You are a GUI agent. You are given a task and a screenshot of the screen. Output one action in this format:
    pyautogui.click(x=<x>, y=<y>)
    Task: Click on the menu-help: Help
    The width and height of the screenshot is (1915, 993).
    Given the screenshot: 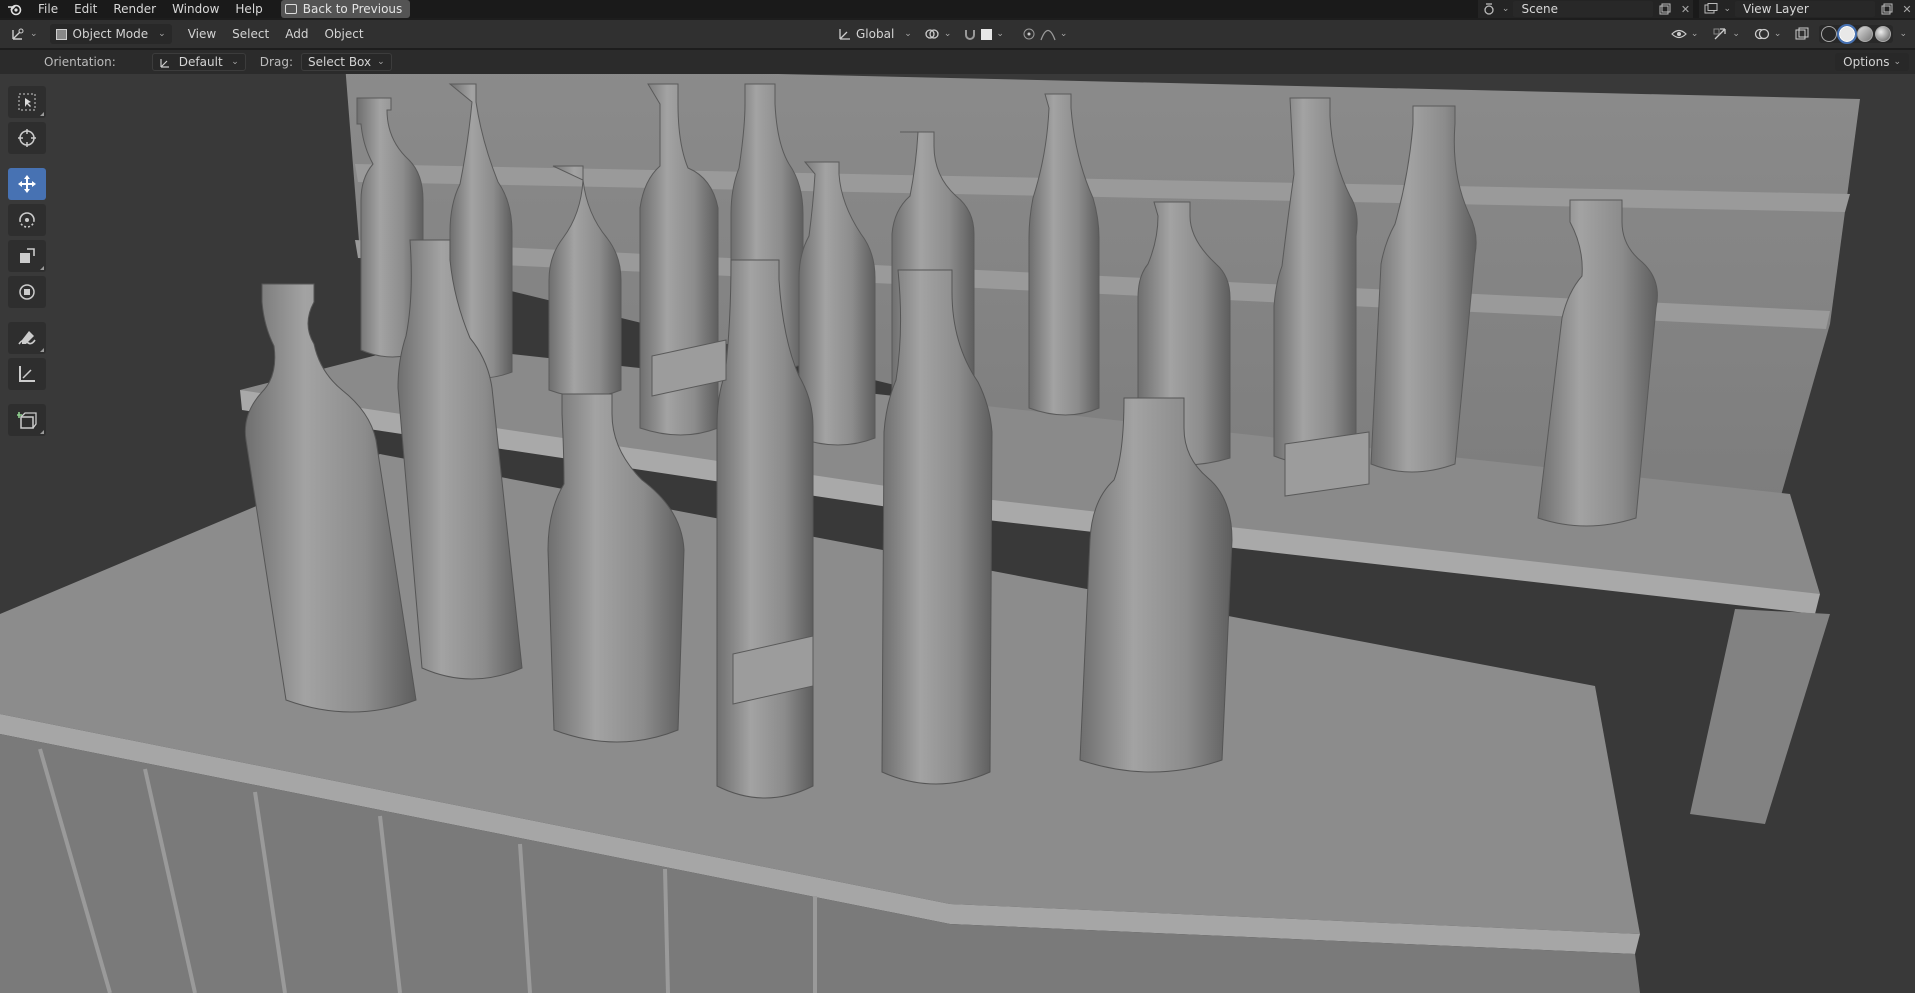 What is the action you would take?
    pyautogui.click(x=248, y=9)
    